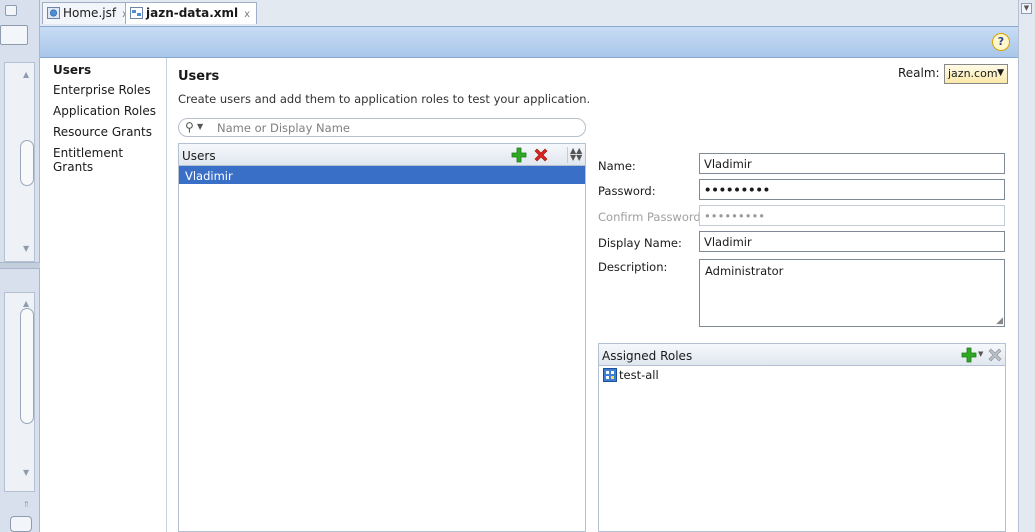 The width and height of the screenshot is (1035, 532). What do you see at coordinates (852, 241) in the screenshot?
I see `display-name-field: Vladimir` at bounding box center [852, 241].